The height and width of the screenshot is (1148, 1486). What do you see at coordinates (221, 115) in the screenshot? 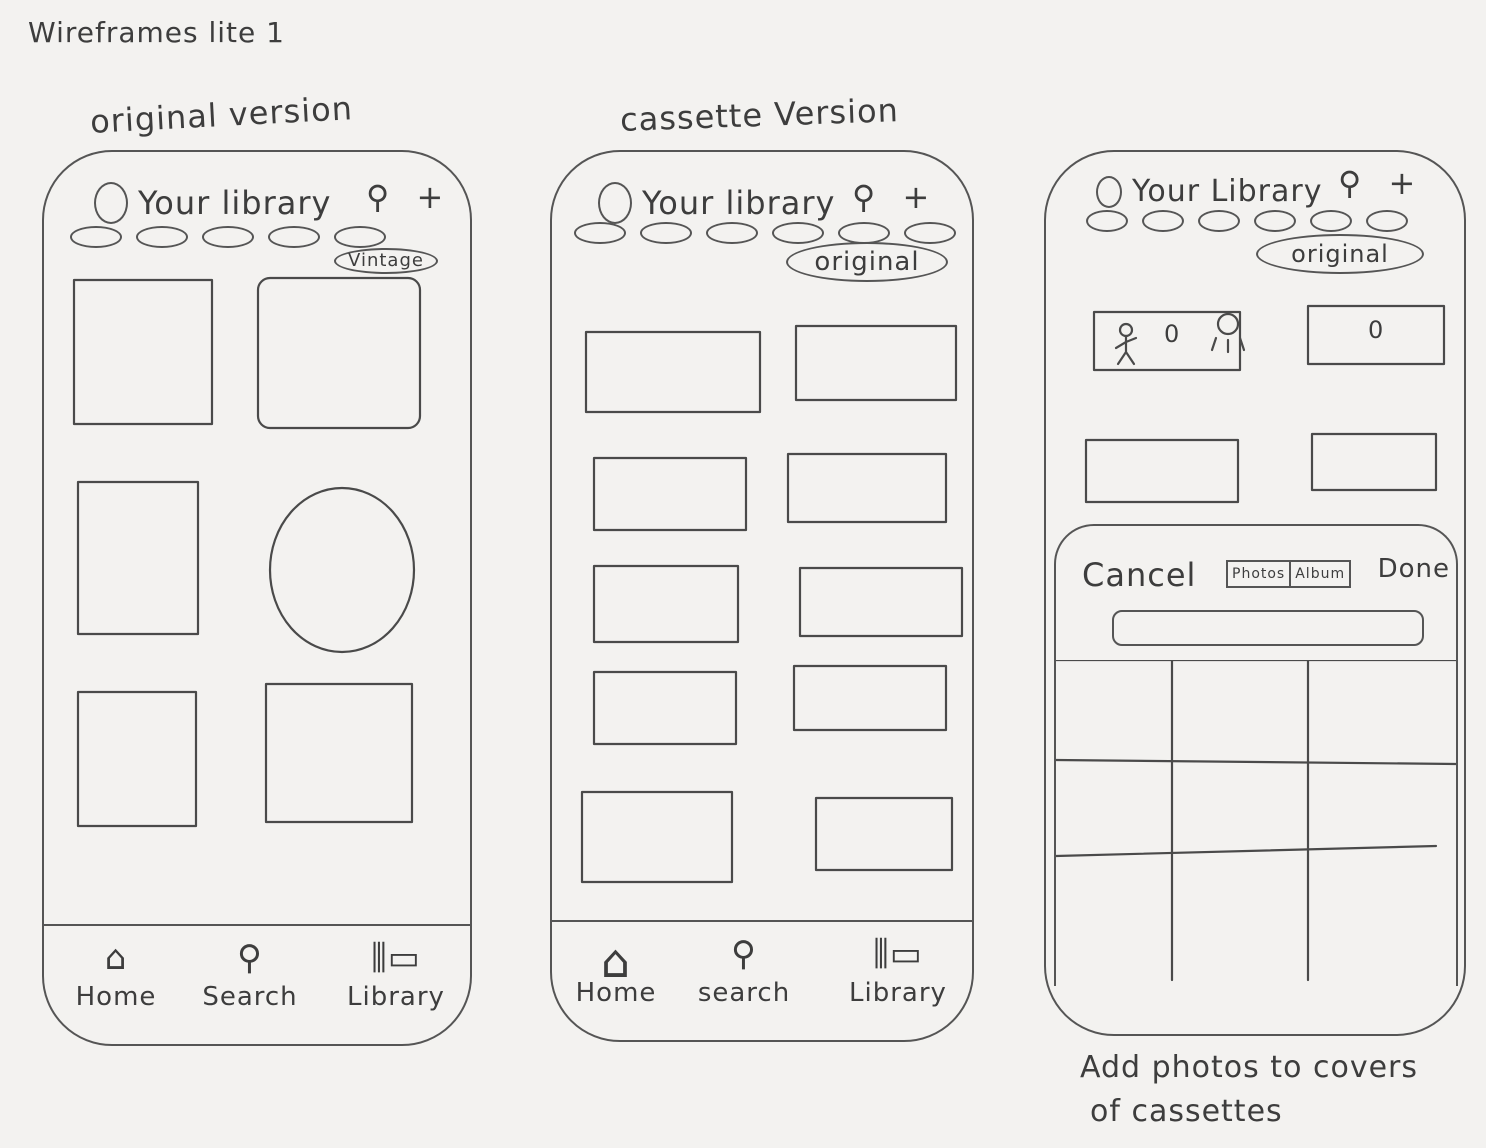
I see `caption-original-version: original version` at bounding box center [221, 115].